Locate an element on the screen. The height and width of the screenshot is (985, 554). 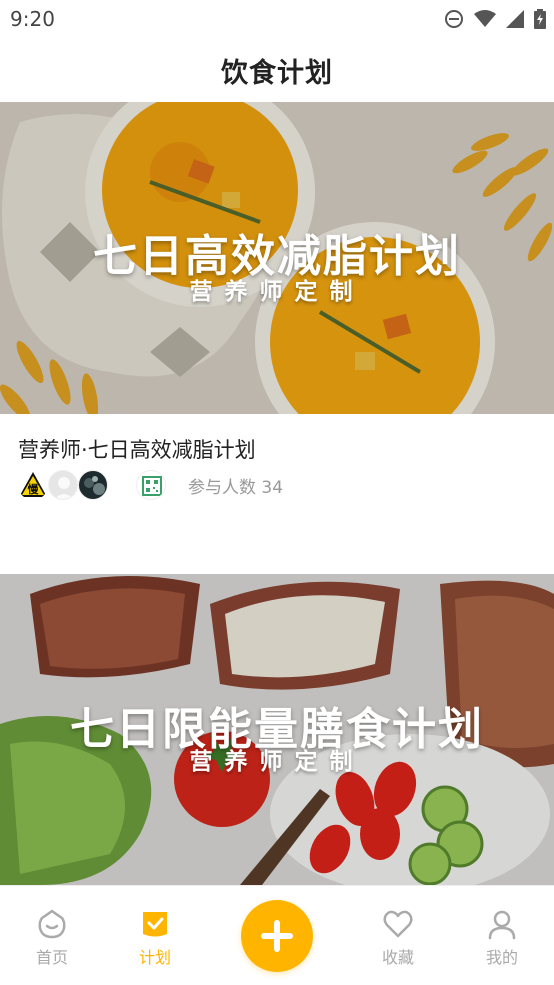
avatar-qr is located at coordinates (151, 485).